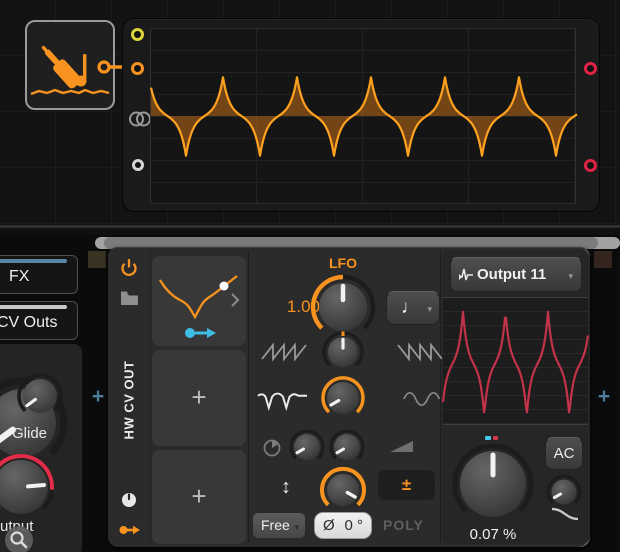 The image size is (620, 552). I want to click on layer-tab-cv-outs: CV Outs, so click(39, 320).